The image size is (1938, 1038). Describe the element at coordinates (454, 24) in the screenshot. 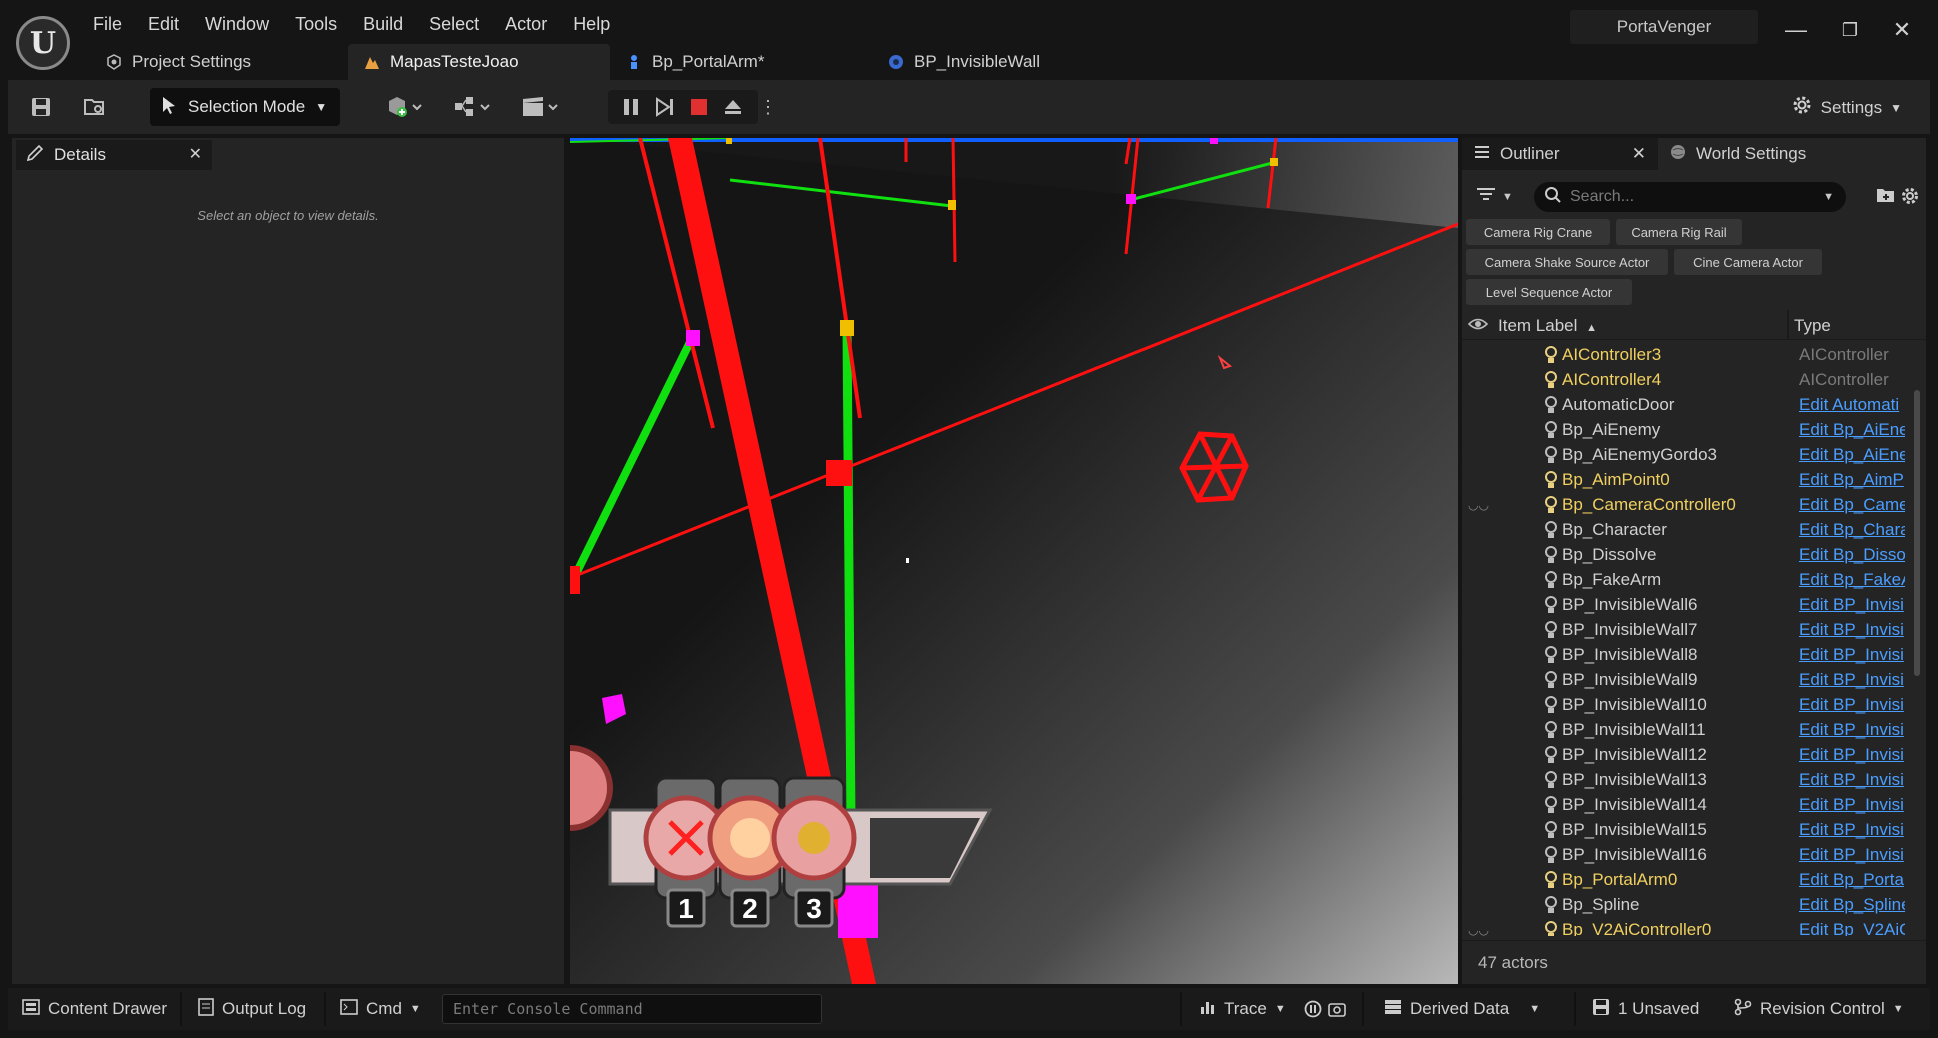

I see `menu-select: Select` at that location.